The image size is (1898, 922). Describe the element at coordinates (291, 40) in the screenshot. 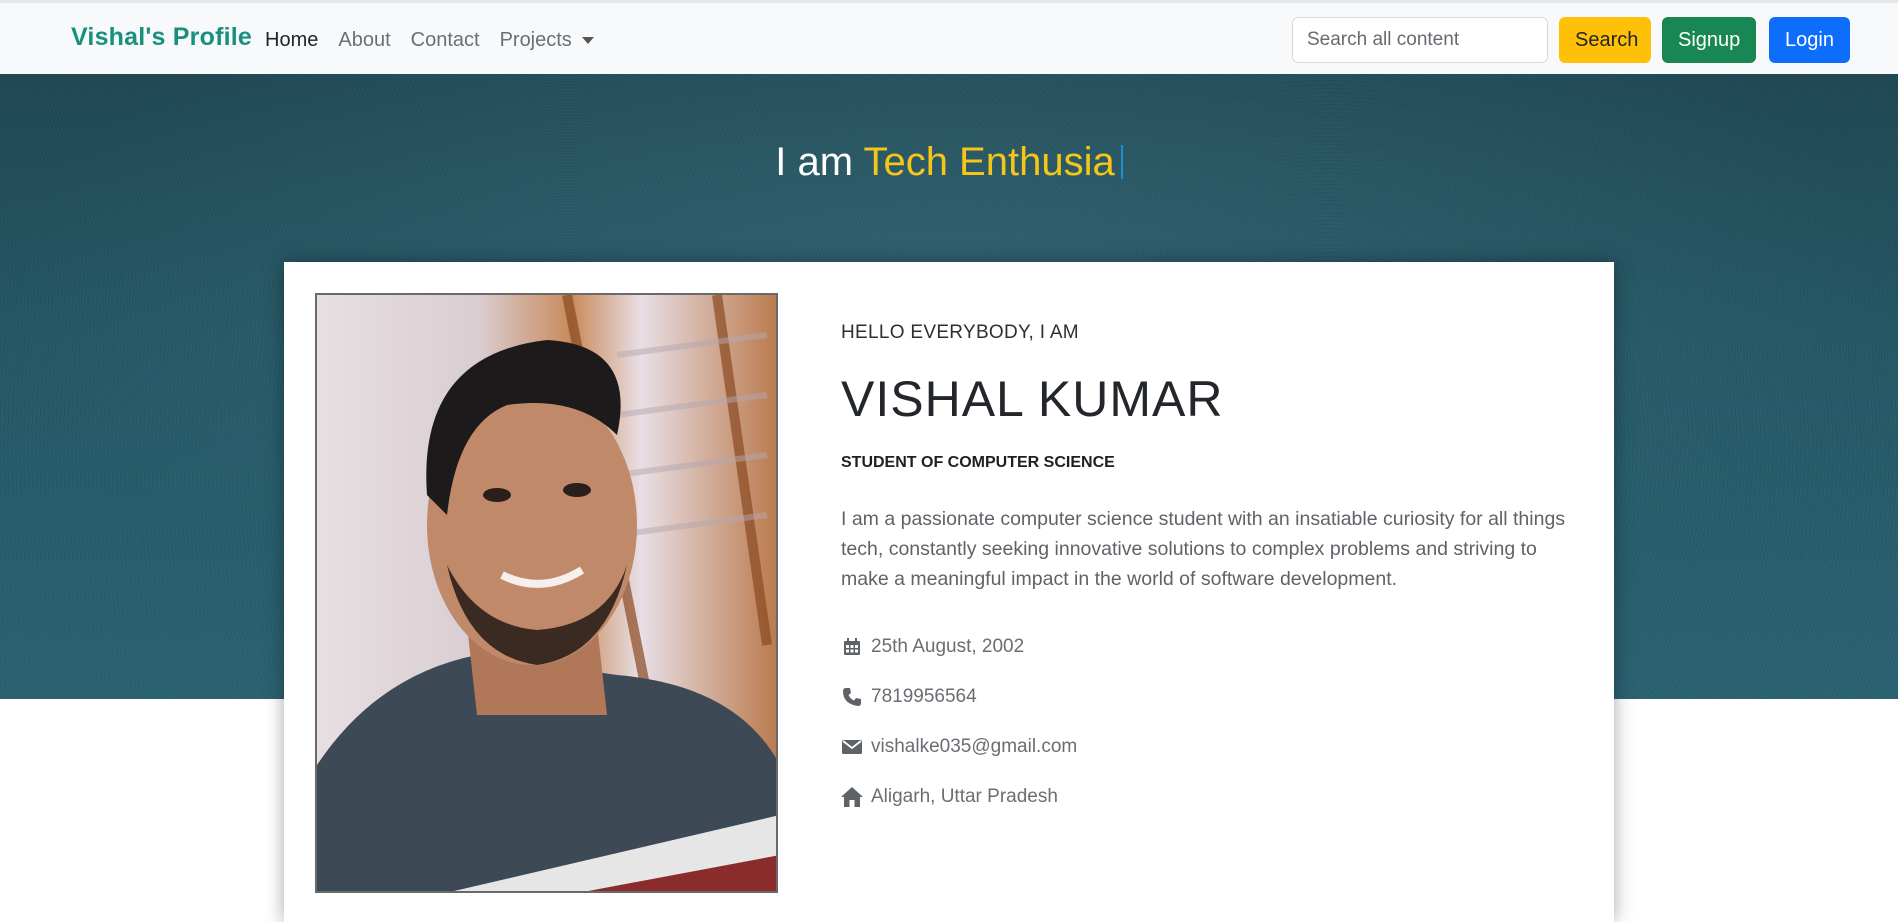

I see `nav-home: Home` at that location.